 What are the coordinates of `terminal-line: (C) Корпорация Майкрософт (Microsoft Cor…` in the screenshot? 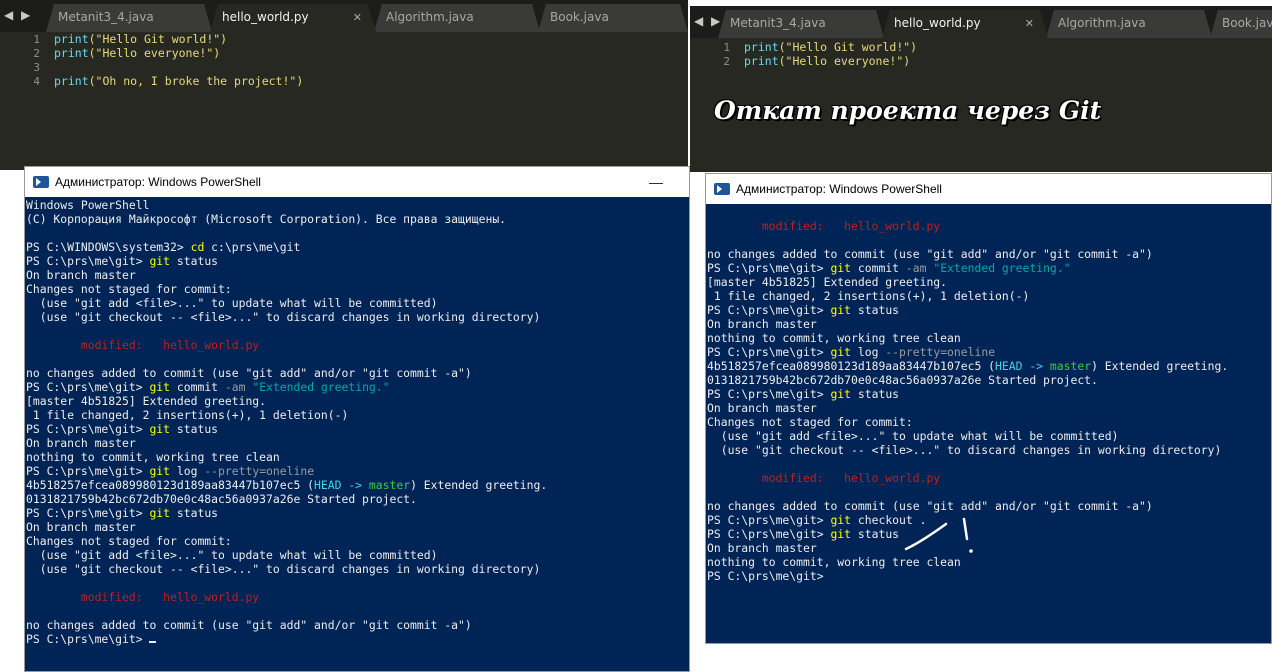 It's located at (266, 219).